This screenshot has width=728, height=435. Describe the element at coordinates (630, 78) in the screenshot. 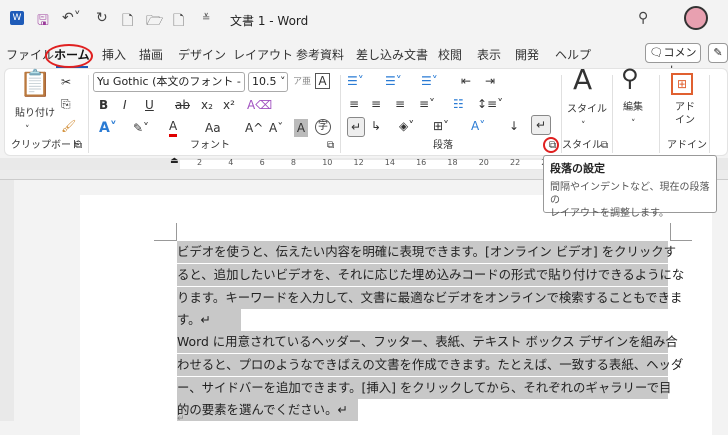

I see `find-icon: ⚲` at that location.